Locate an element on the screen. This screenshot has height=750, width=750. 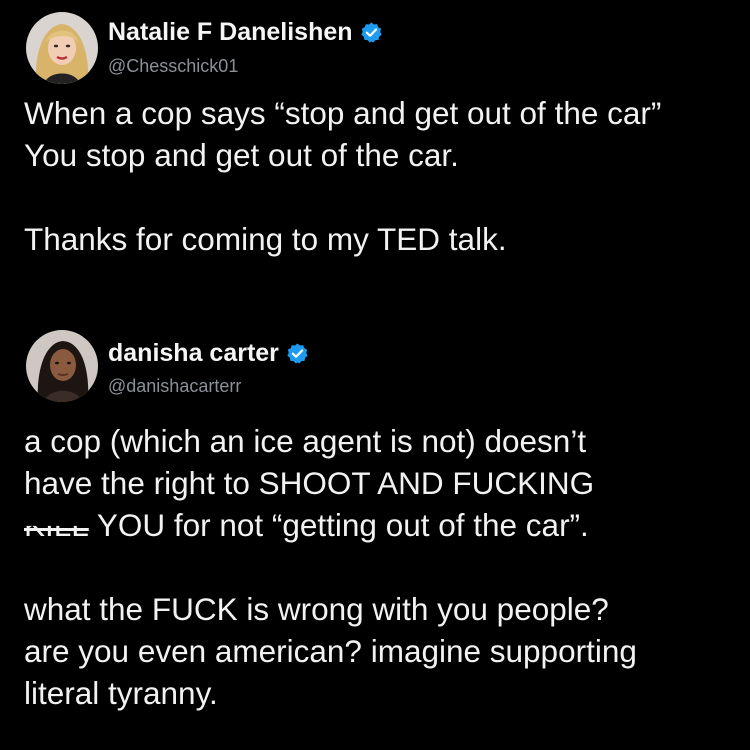
tweet-line: what the FUCK is wrong with you people? is located at coordinates (316, 609).